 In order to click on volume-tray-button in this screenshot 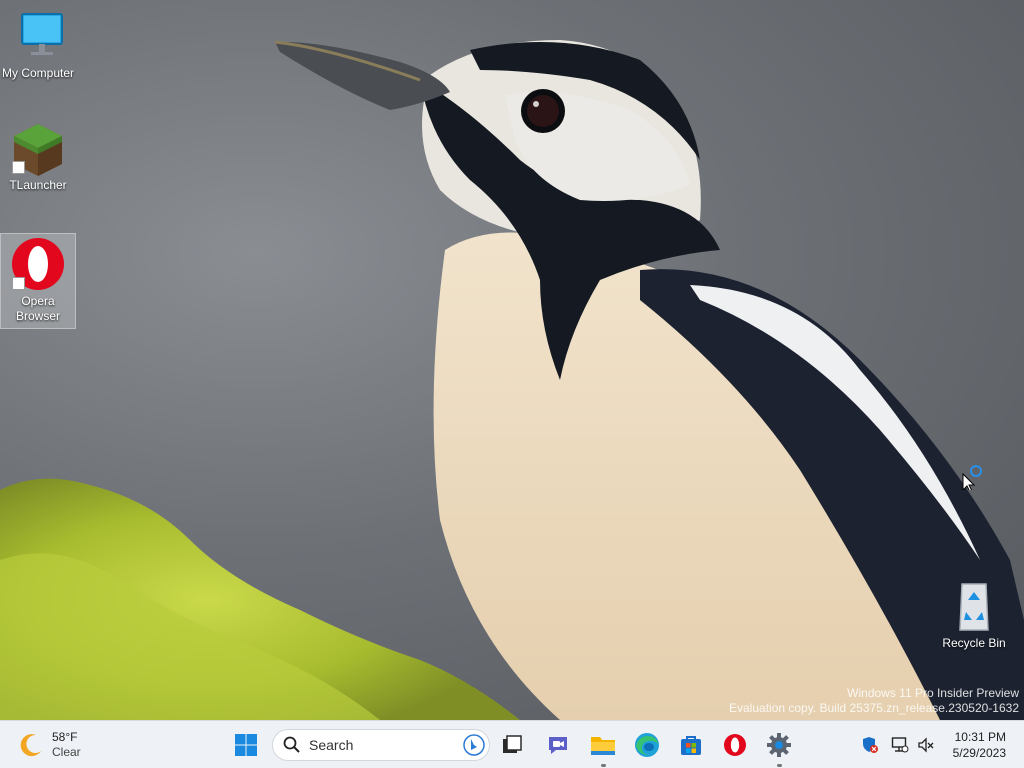, I will do `click(926, 745)`.